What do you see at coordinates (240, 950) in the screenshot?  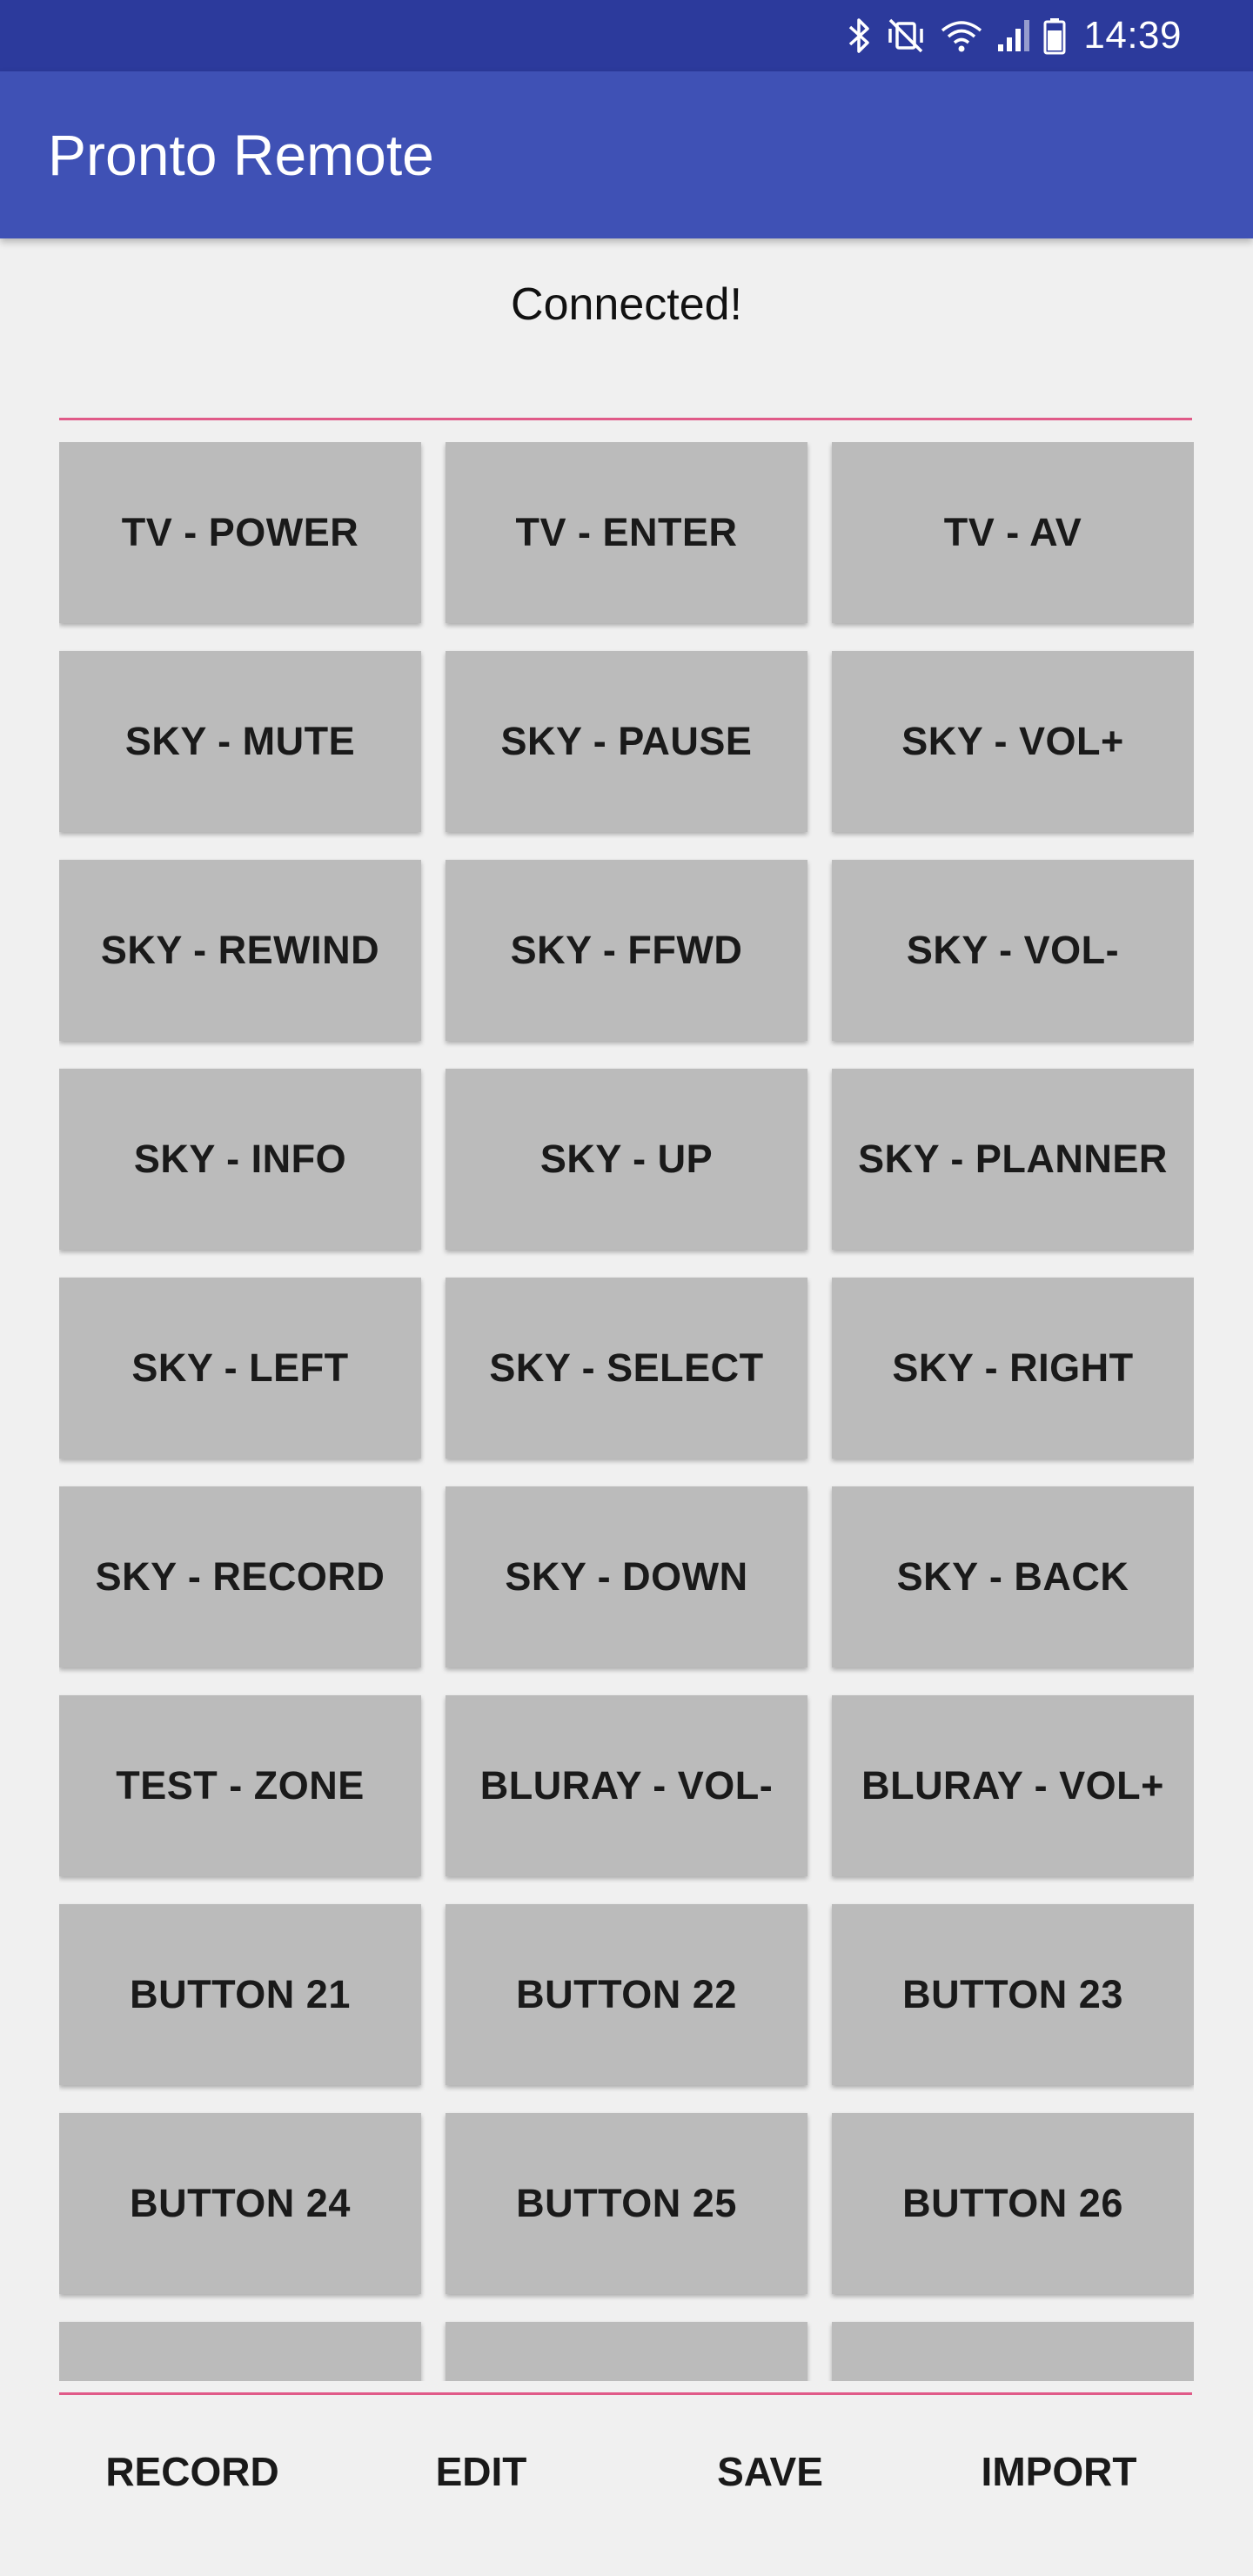 I see `remote-button: SKY - REWIND` at bounding box center [240, 950].